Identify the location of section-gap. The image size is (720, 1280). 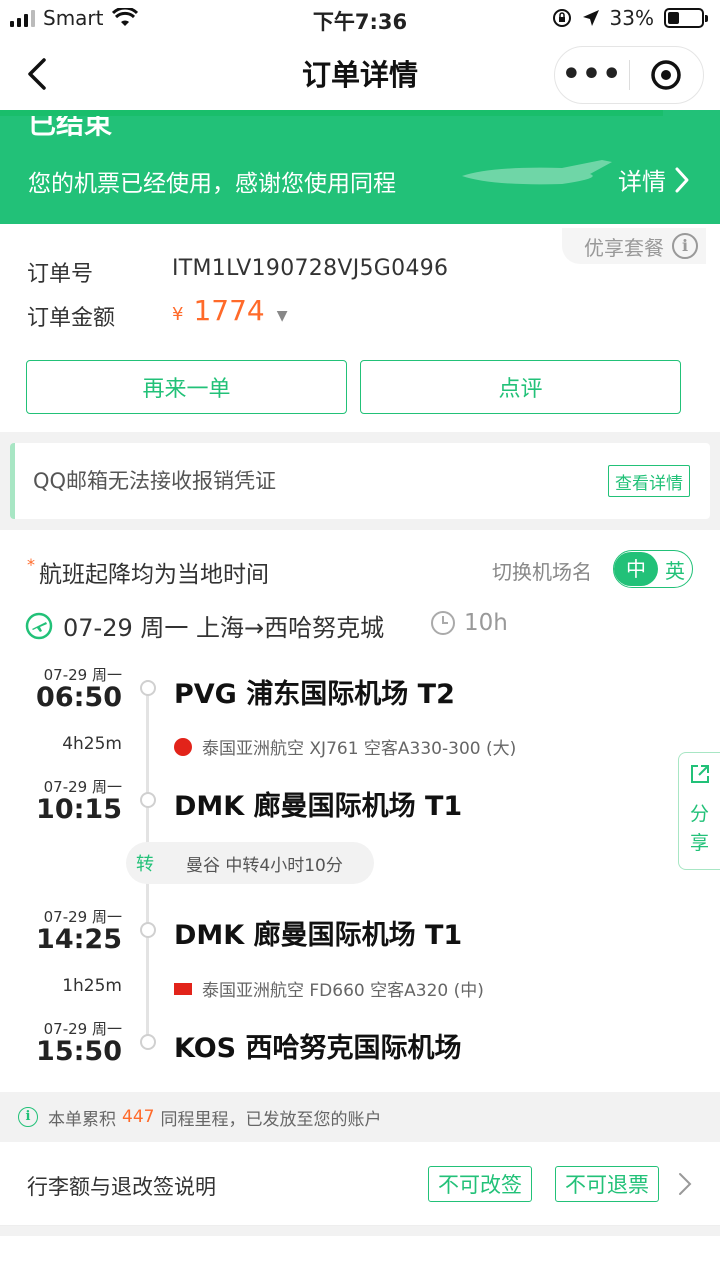
(360, 1231).